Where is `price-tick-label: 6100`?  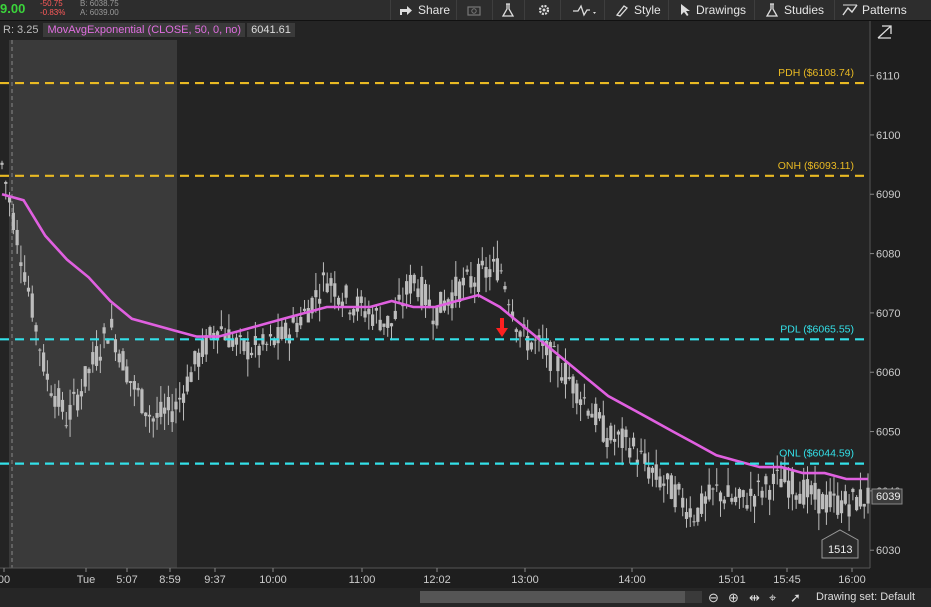
price-tick-label: 6100 is located at coordinates (888, 136).